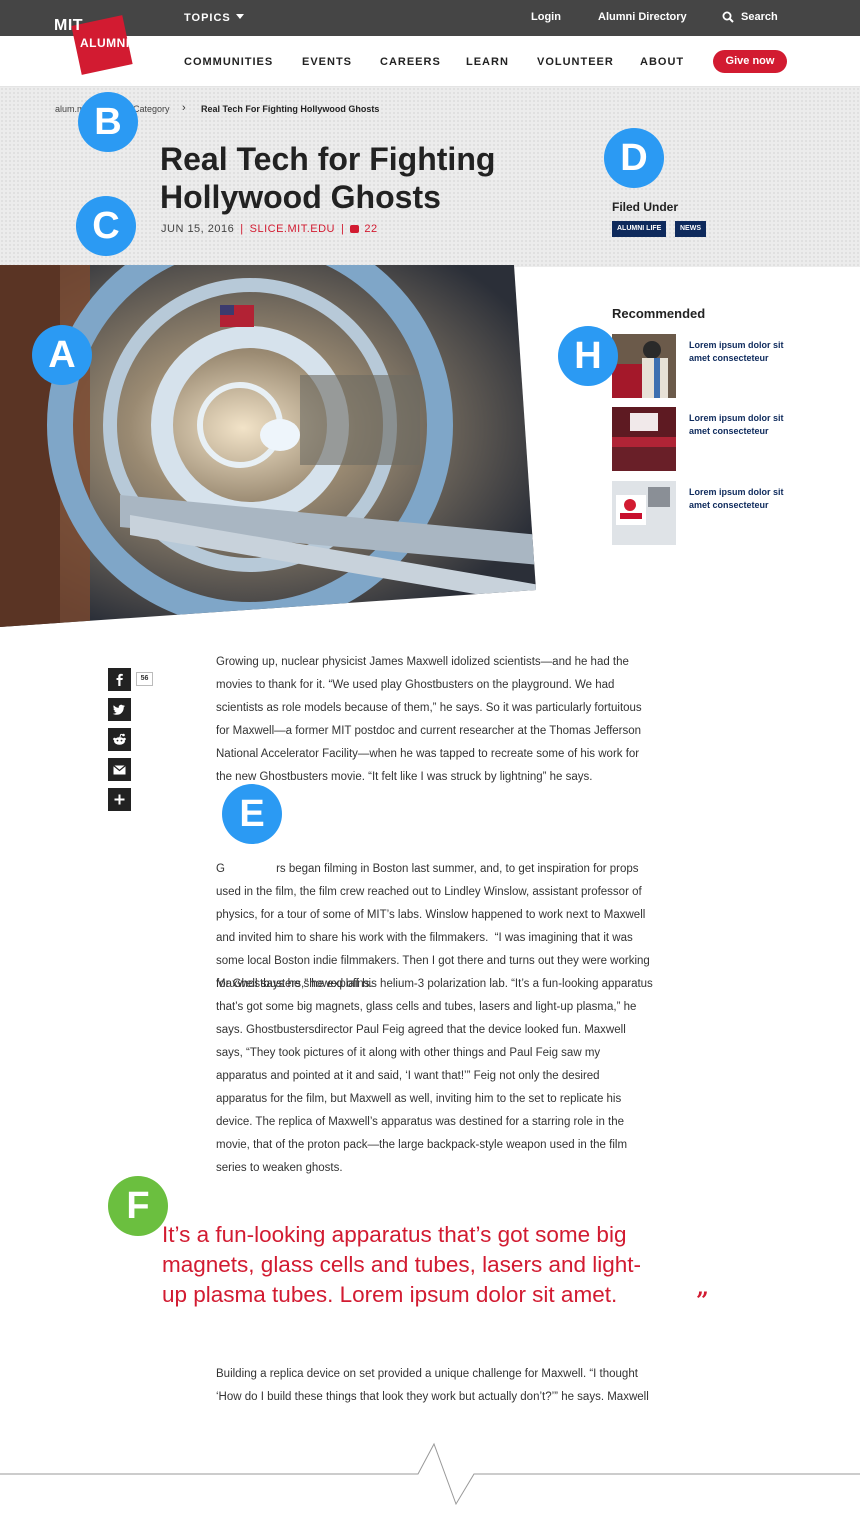  Describe the element at coordinates (292, 229) in the screenshot. I see `article-source-link: SLICE.MIT.EDU` at that location.